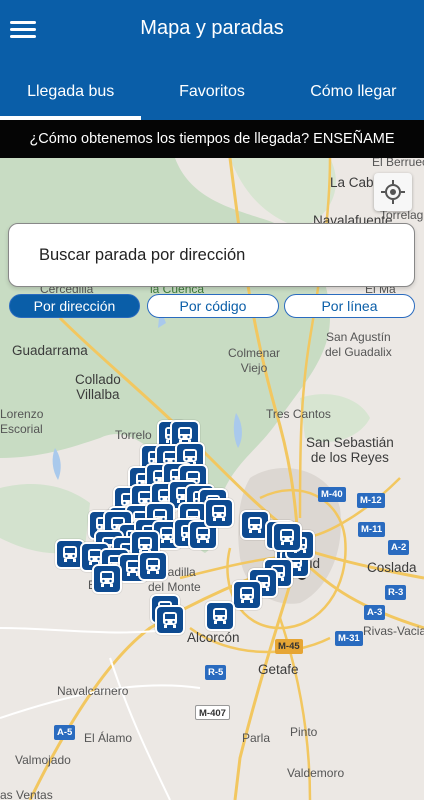 The height and width of the screenshot is (800, 424). What do you see at coordinates (256, 738) in the screenshot?
I see `map-label-parla: Parla` at bounding box center [256, 738].